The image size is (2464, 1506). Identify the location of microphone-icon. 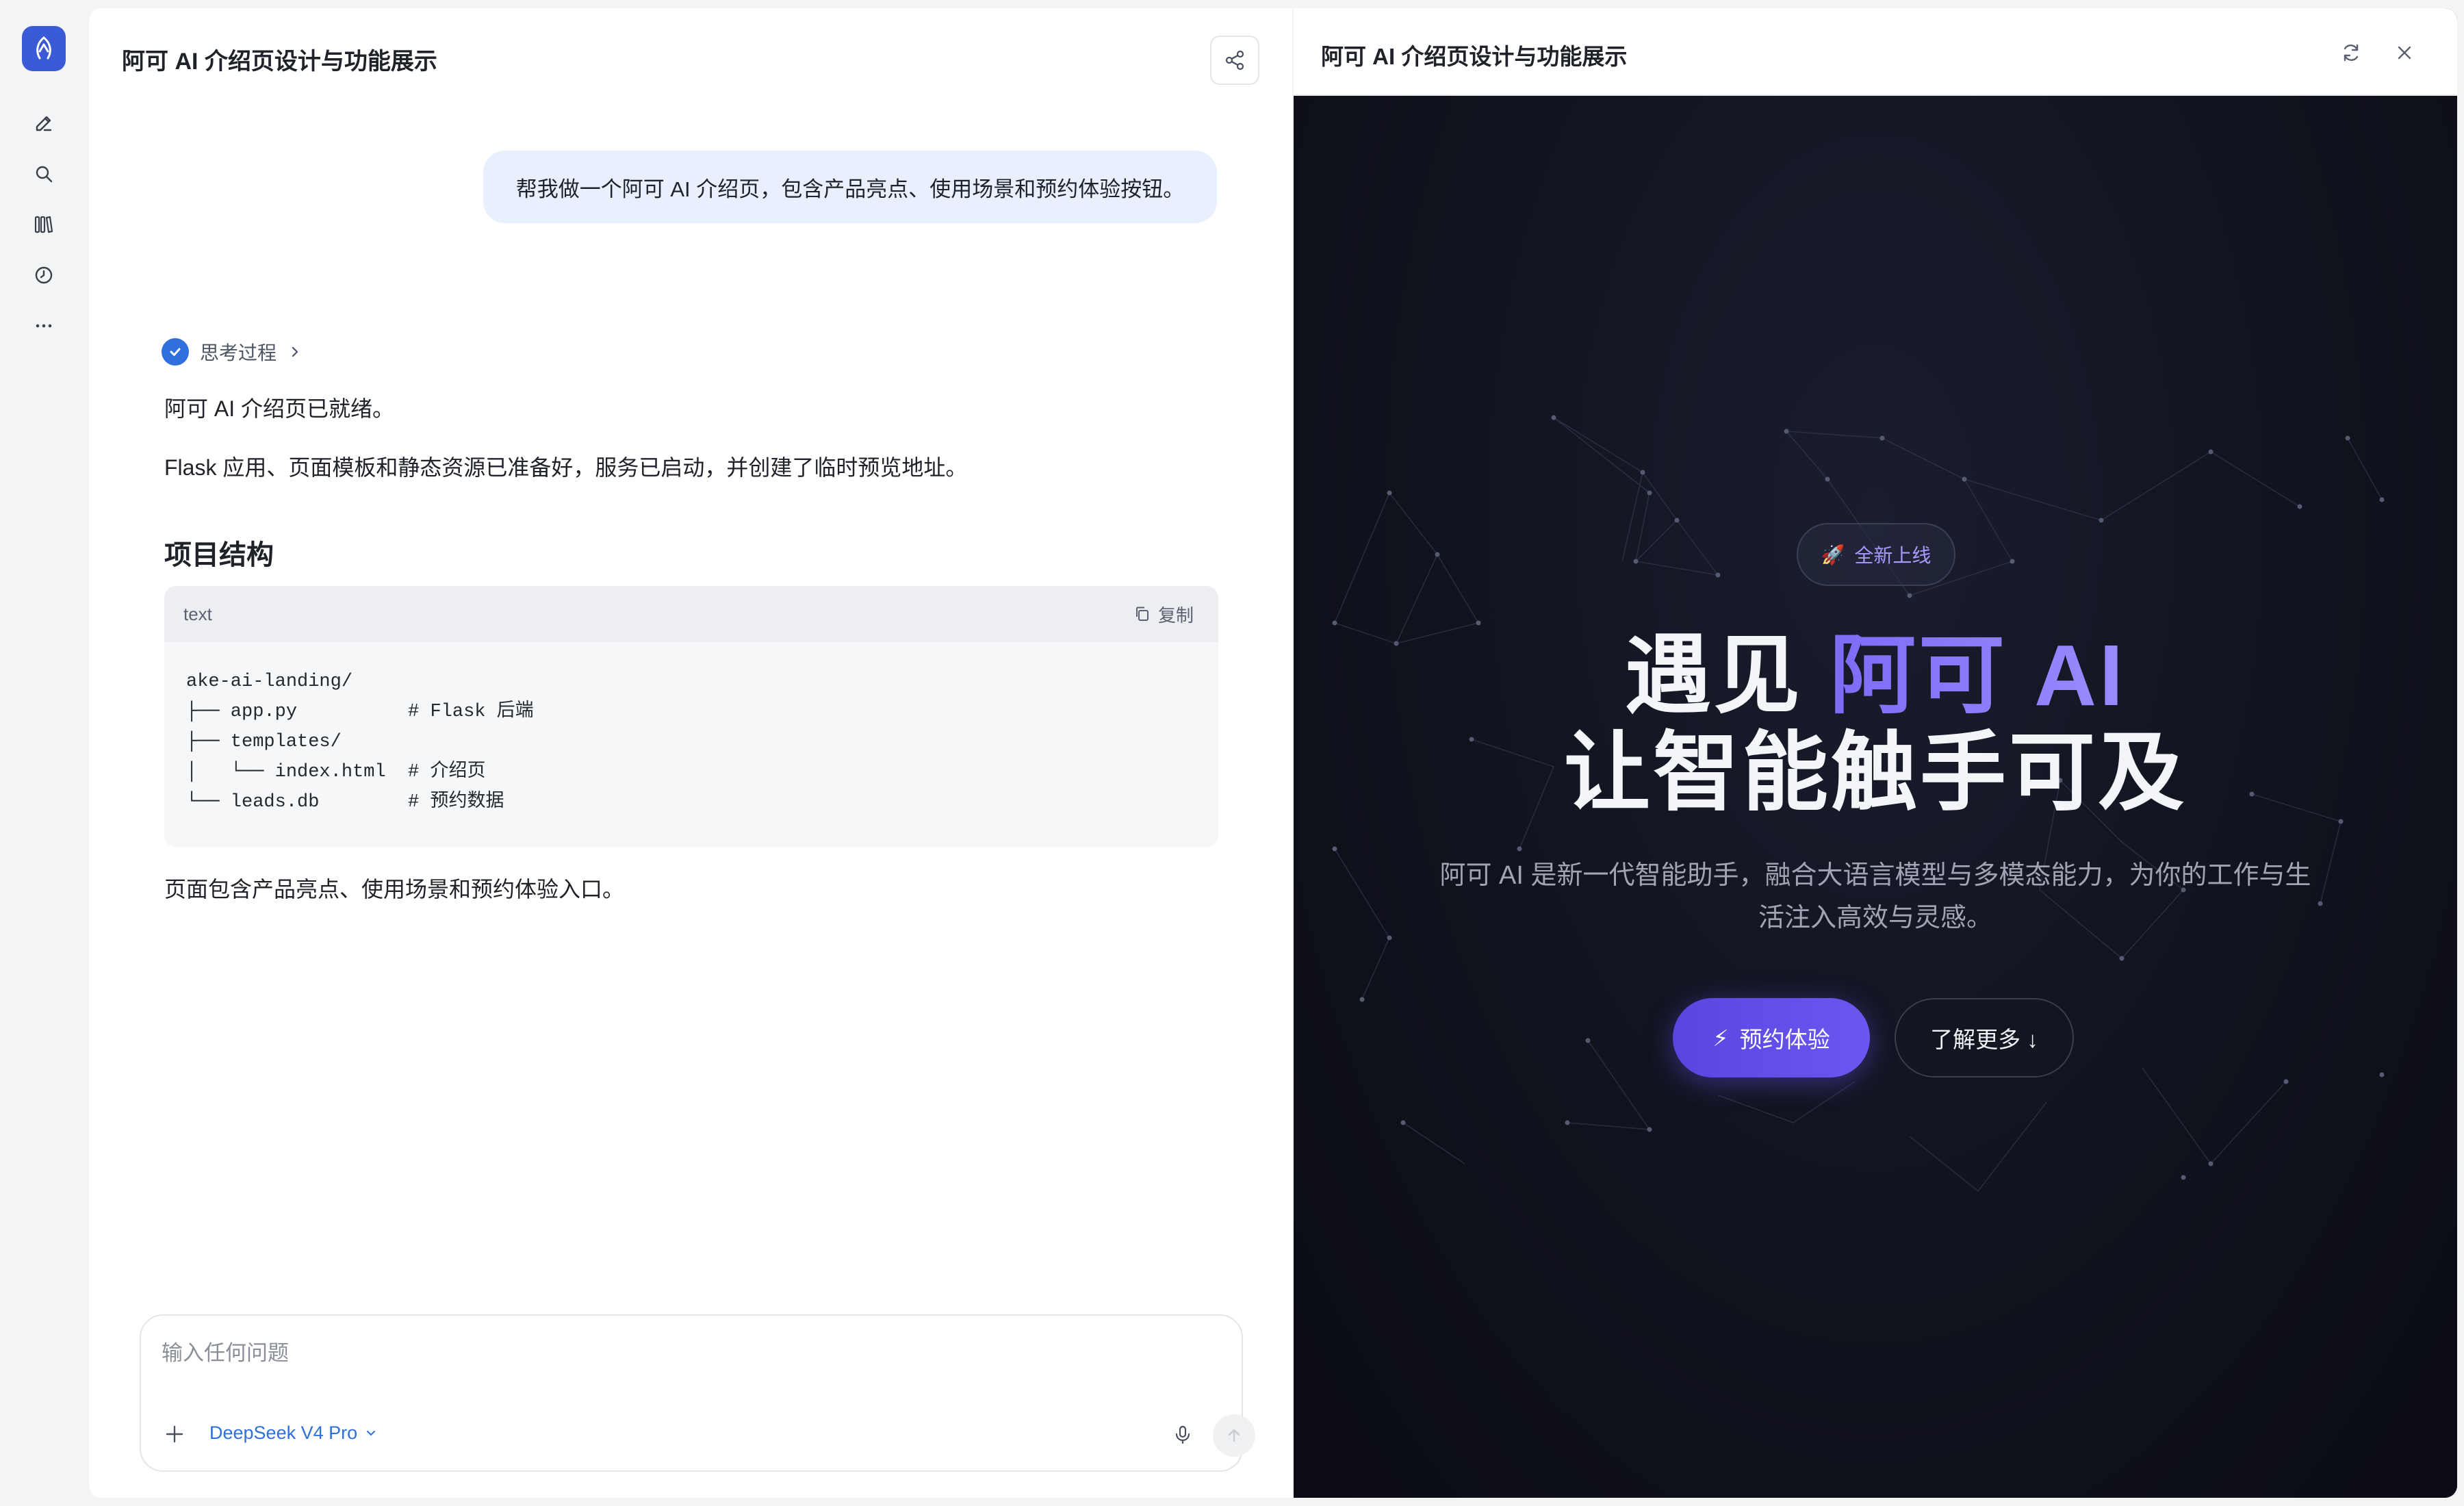
(1182, 1434).